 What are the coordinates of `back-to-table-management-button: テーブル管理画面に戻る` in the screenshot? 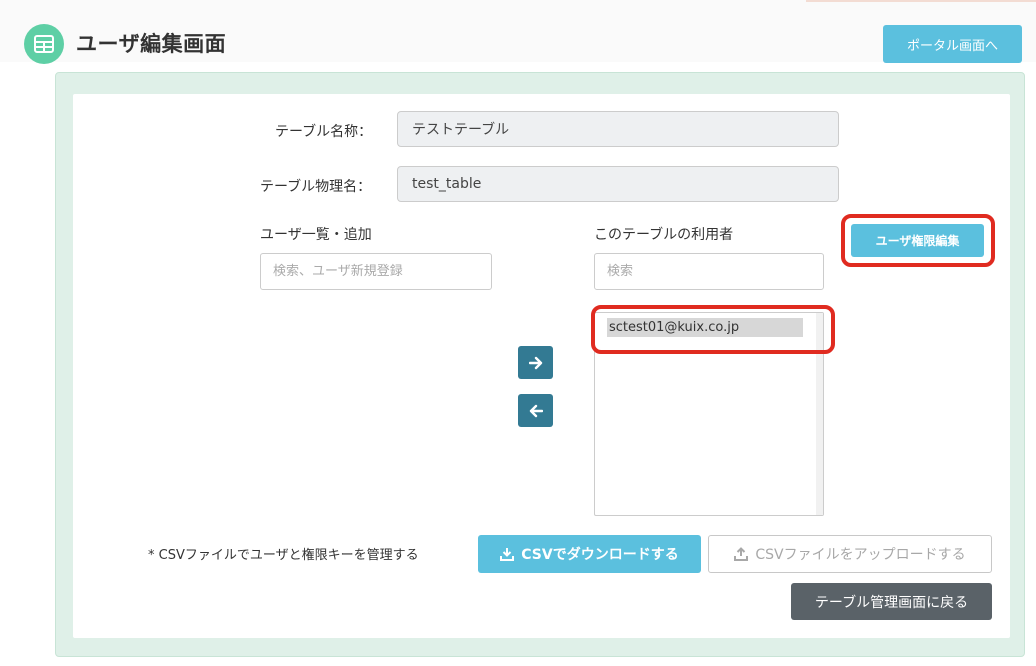 It's located at (891, 601).